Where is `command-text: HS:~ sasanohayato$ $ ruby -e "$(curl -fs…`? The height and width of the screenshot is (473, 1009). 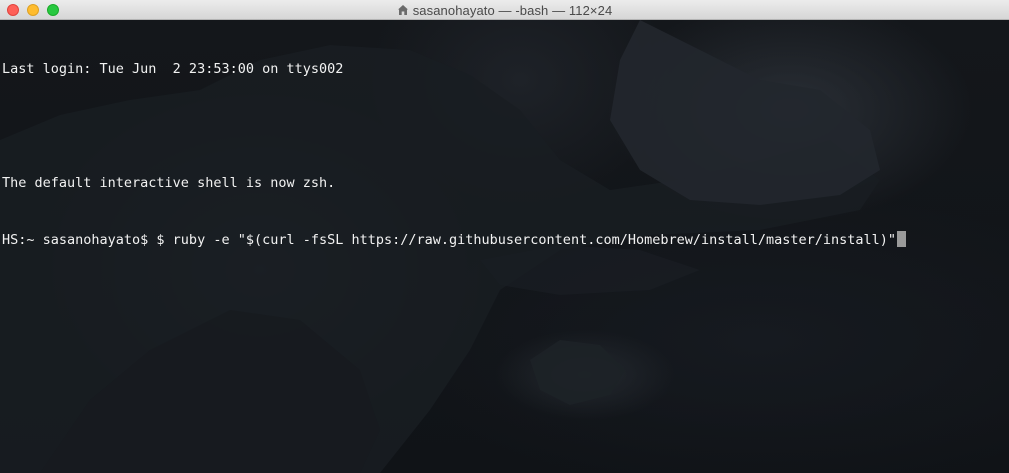
command-text: HS:~ sasanohayato$ $ ruby -e "$(curl -fs… is located at coordinates (449, 240).